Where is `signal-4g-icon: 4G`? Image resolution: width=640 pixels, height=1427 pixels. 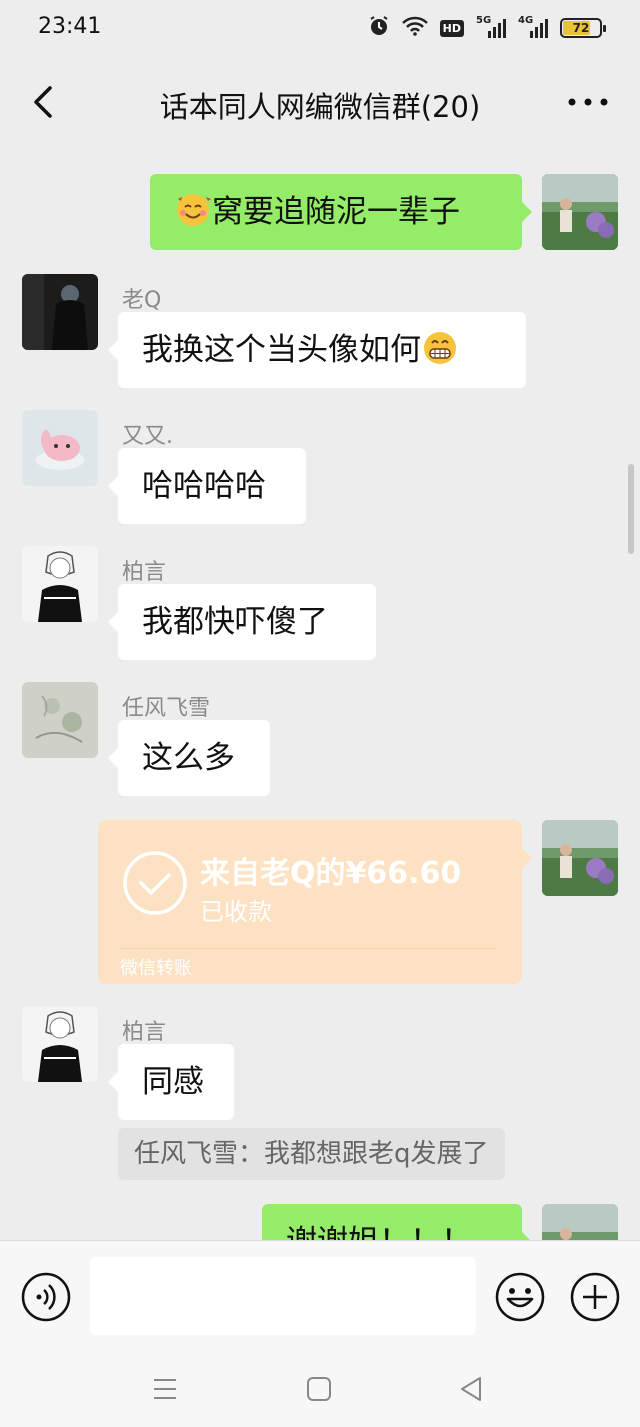
signal-4g-icon: 4G is located at coordinates (533, 27).